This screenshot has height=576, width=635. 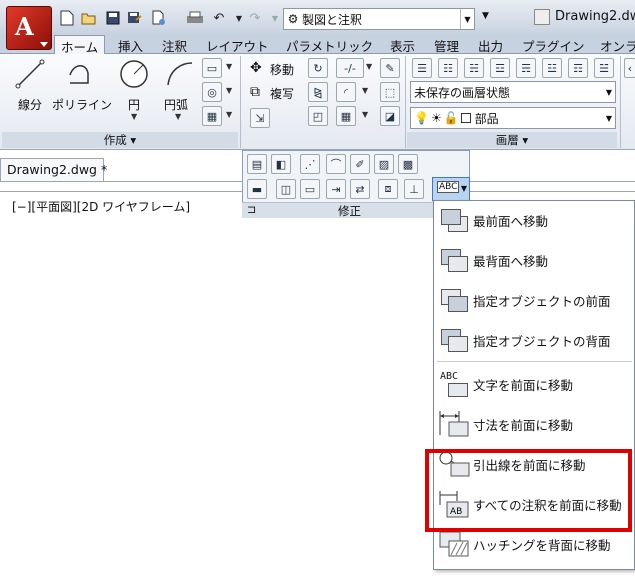 I want to click on tab-online: オンラ, so click(x=614, y=44).